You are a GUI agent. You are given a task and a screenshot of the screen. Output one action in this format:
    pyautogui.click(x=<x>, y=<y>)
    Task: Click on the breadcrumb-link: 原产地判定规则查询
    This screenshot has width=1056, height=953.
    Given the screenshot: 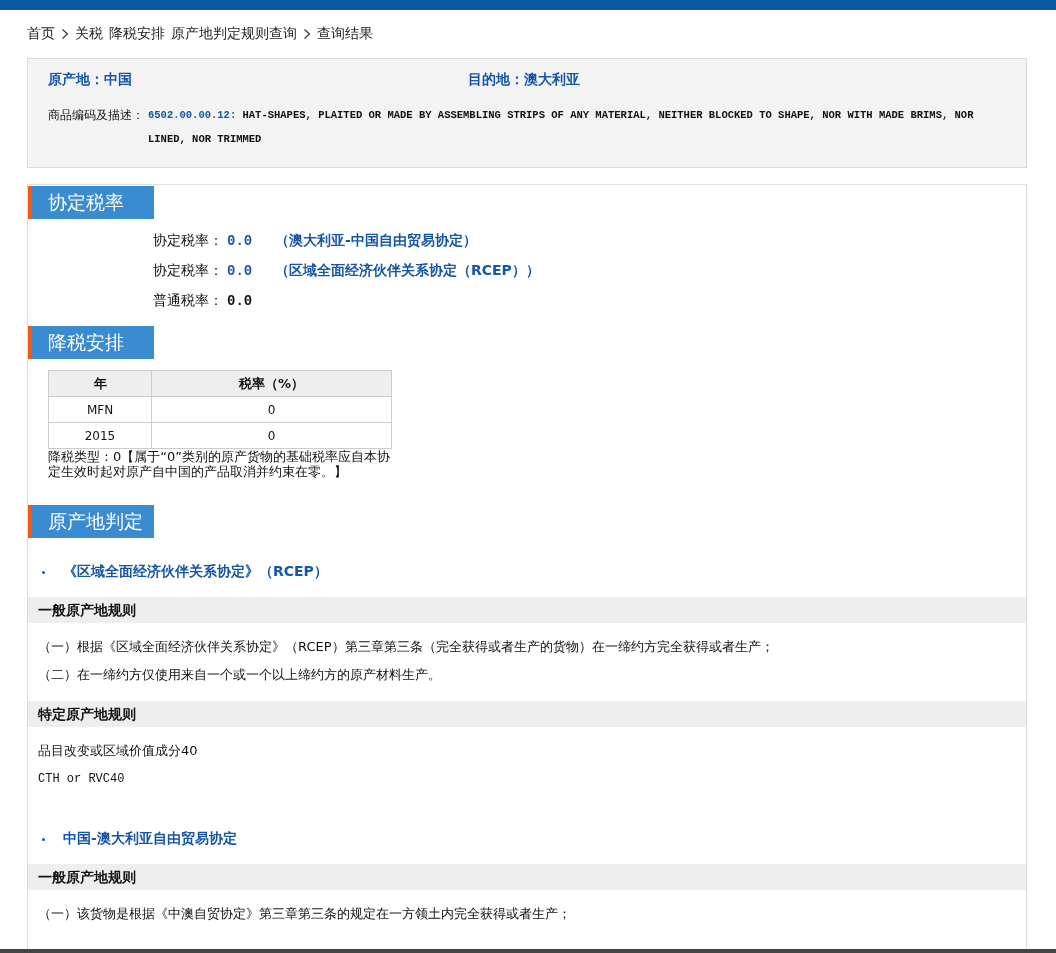 What is the action you would take?
    pyautogui.click(x=234, y=34)
    